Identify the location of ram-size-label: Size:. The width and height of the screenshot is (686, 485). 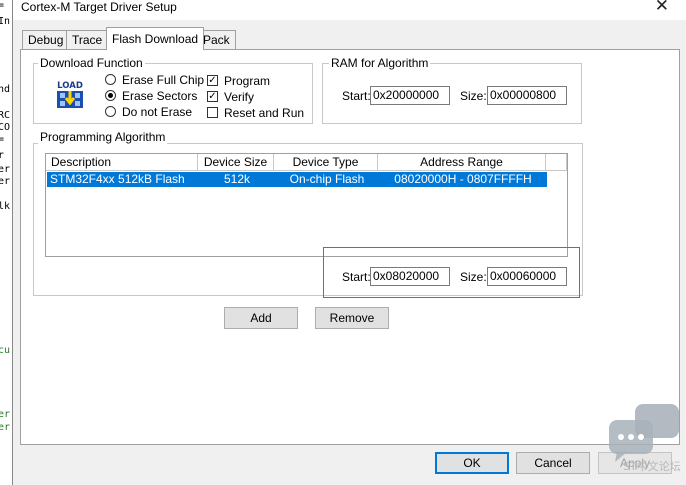
(473, 96).